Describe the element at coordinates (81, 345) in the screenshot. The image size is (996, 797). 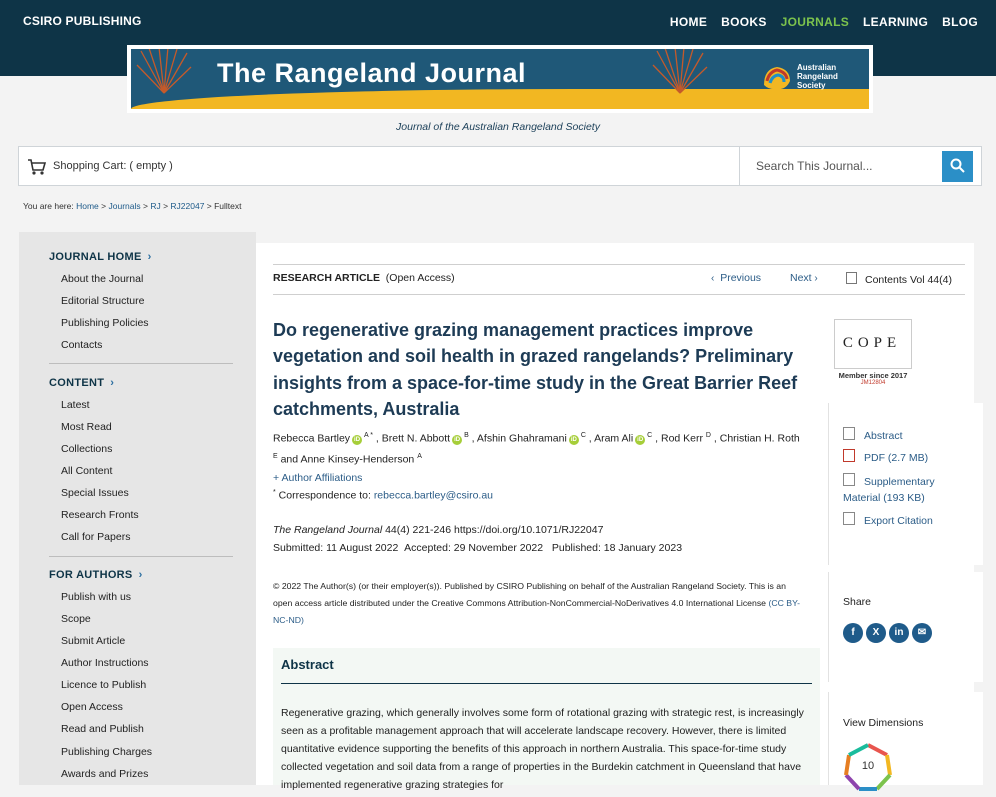
I see `sidebar-item-contacts: Contacts` at that location.